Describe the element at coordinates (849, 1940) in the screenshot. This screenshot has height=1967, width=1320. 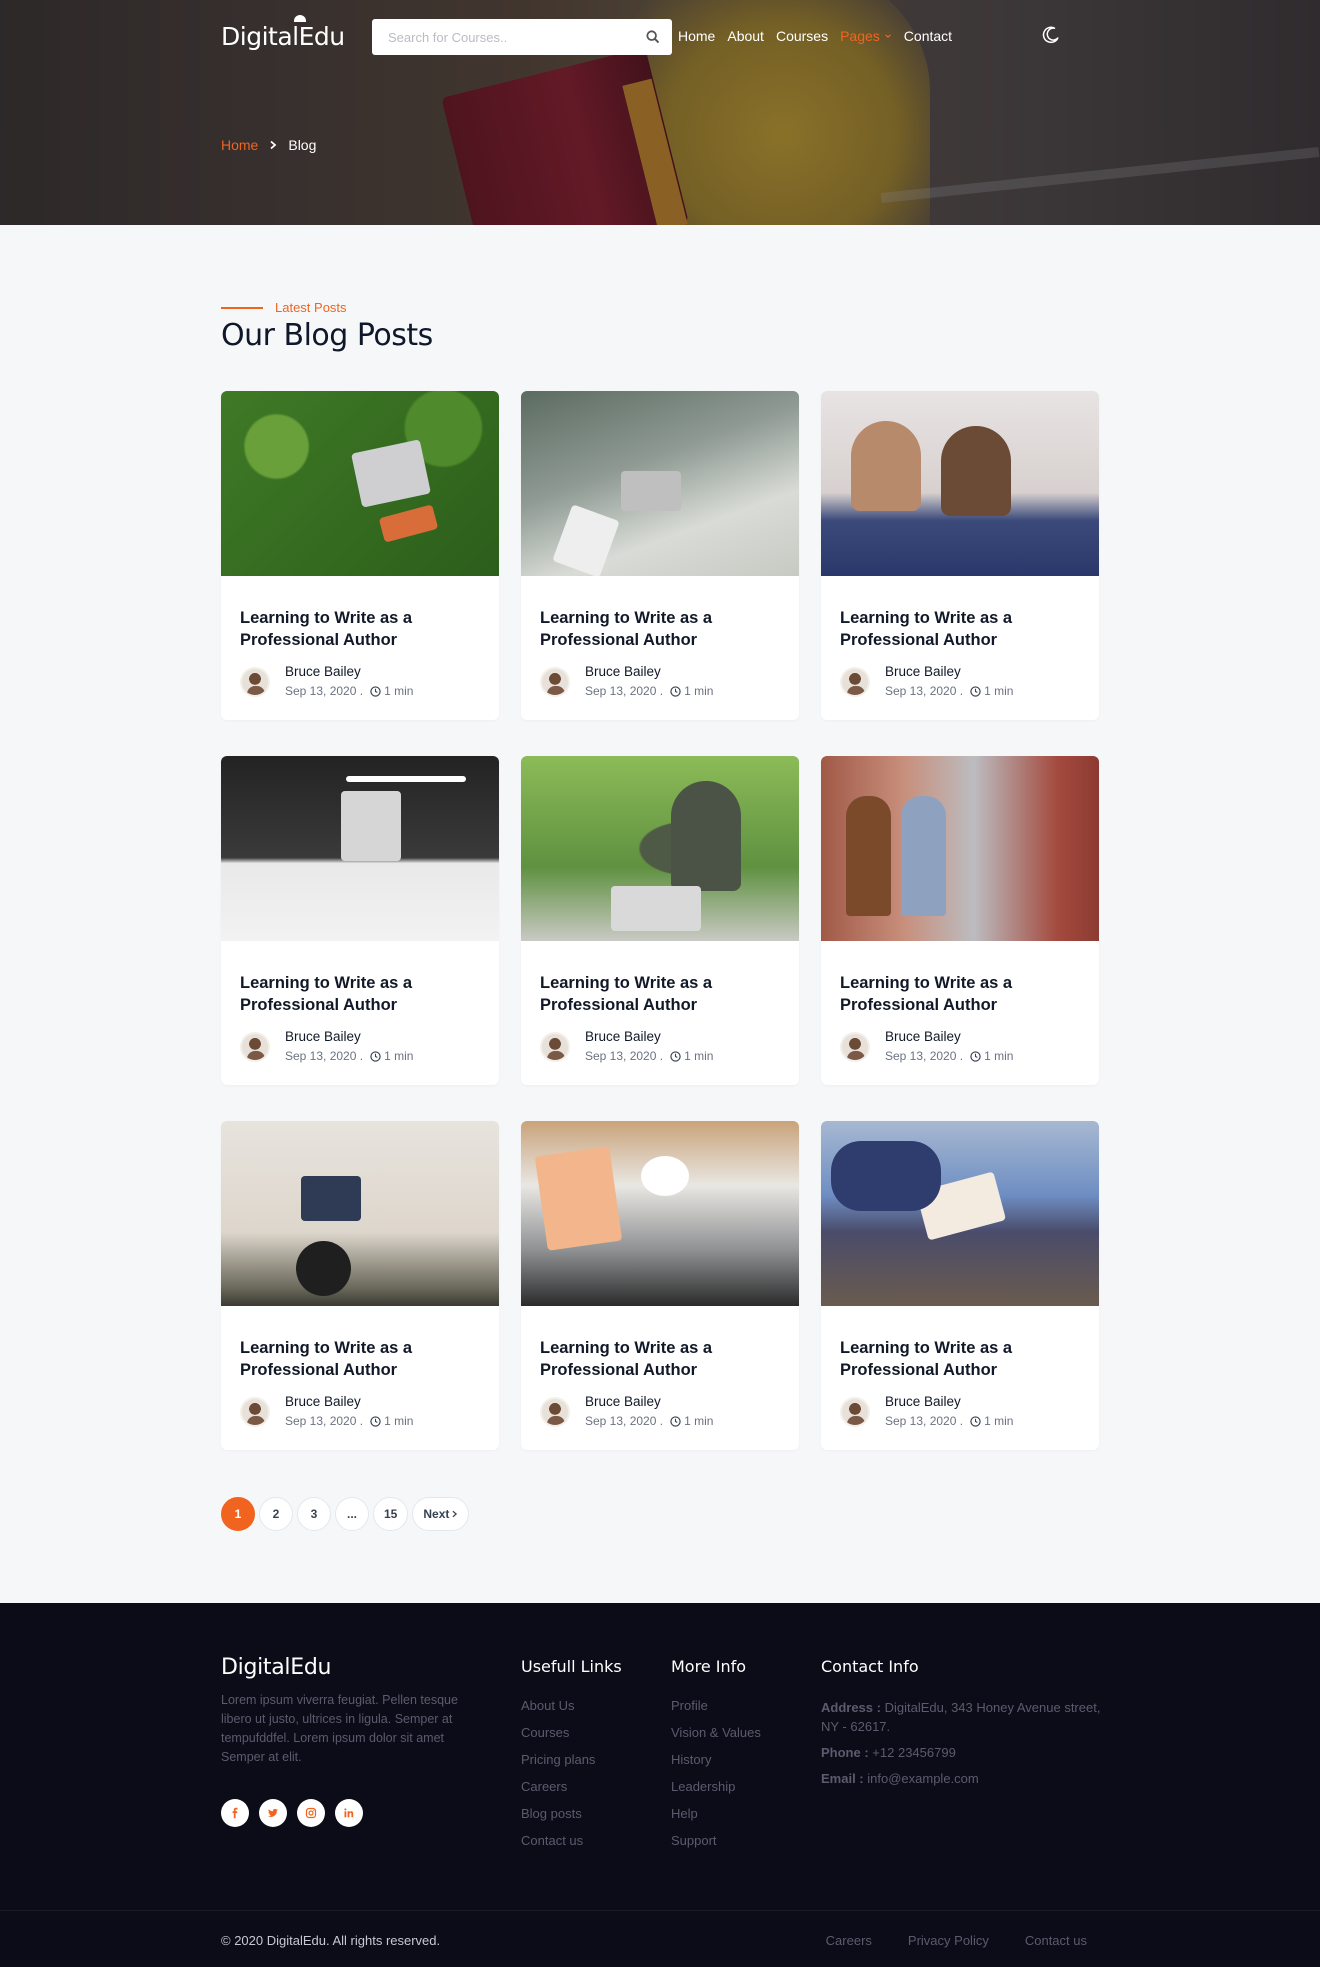
I see `footer-bottom-careers: Careers` at that location.